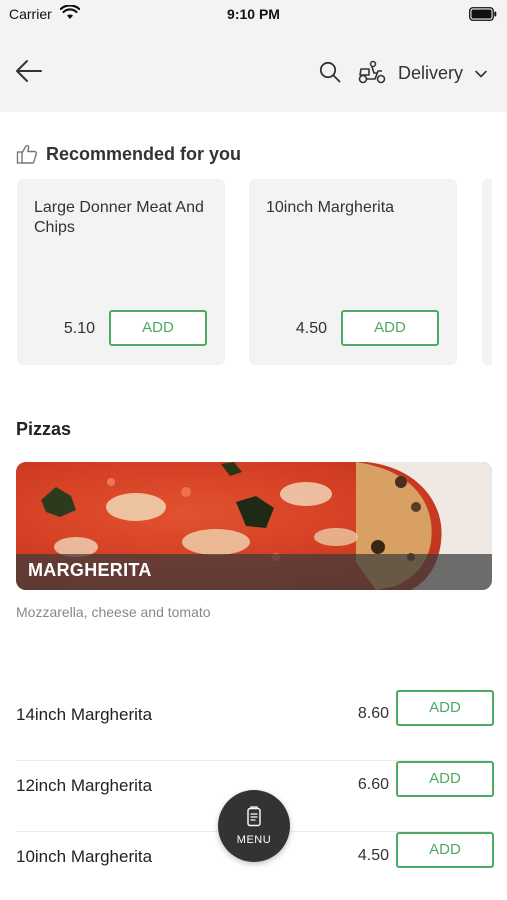 Image resolution: width=507 pixels, height=900 pixels. Describe the element at coordinates (90, 570) in the screenshot. I see `banner-title: MARGHERITA` at that location.